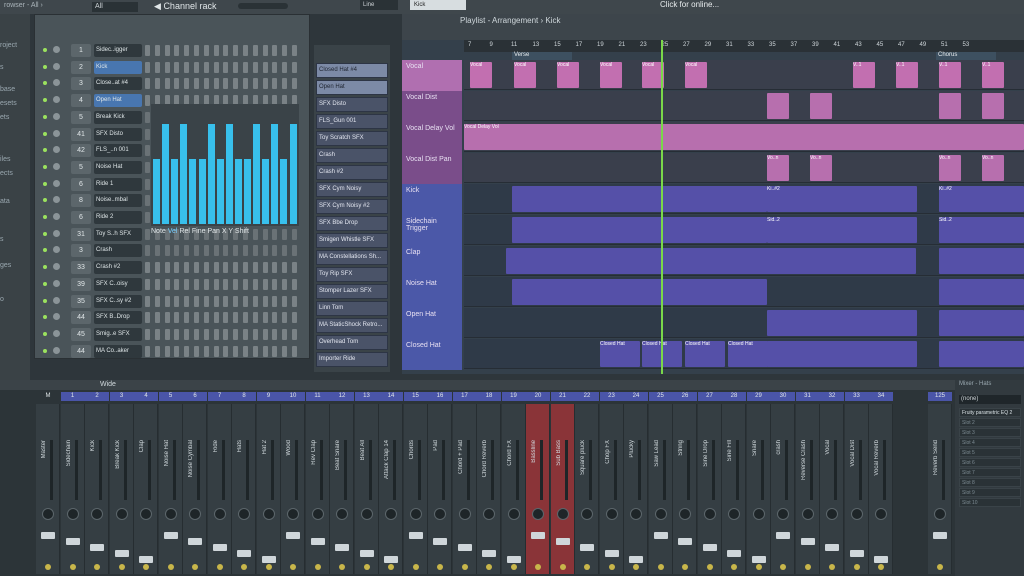  Describe the element at coordinates (230, 231) in the screenshot. I see `tab-y: Y` at that location.